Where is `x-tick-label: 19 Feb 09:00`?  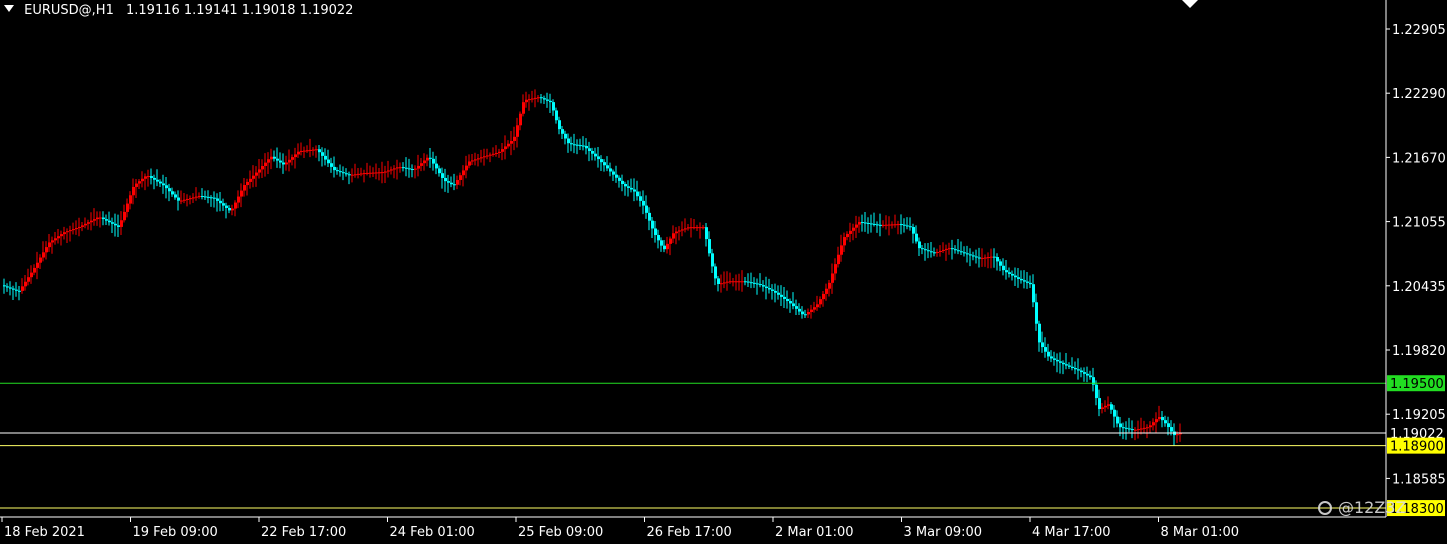 x-tick-label: 19 Feb 09:00 is located at coordinates (175, 532).